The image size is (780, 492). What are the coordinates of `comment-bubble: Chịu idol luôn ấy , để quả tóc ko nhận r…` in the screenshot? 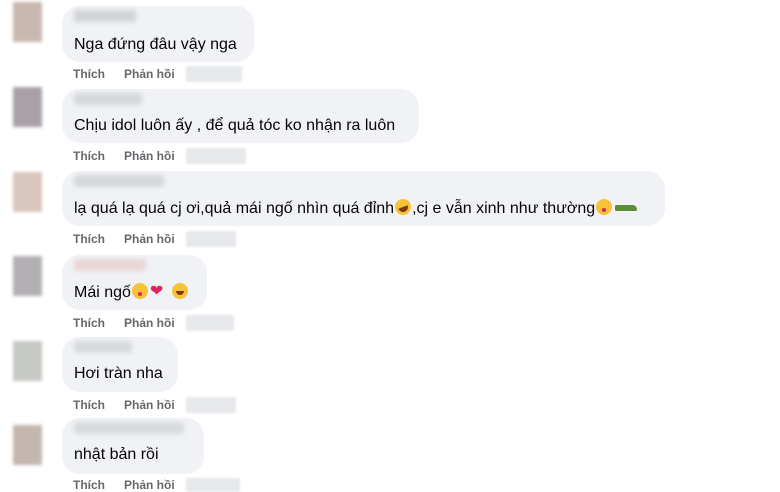 It's located at (240, 116).